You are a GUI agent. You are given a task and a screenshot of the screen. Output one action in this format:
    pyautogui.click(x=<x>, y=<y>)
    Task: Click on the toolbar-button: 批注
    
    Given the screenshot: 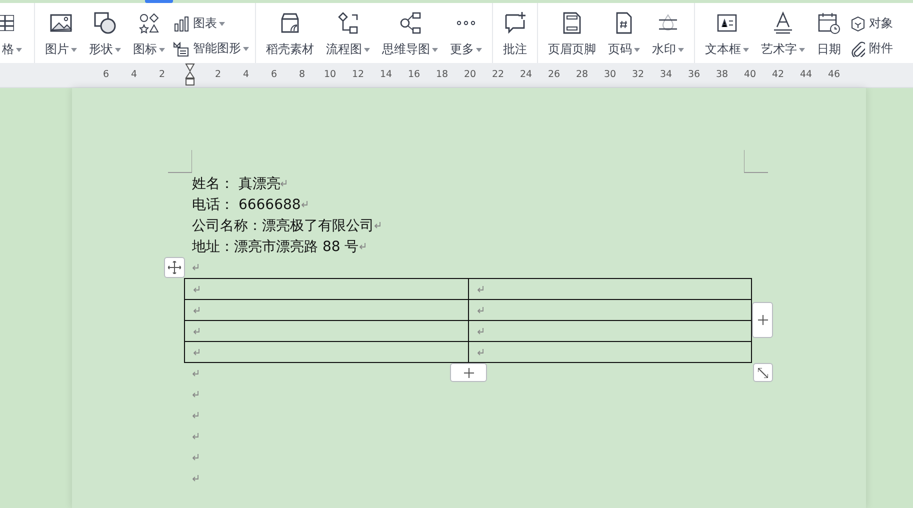 What is the action you would take?
    pyautogui.click(x=515, y=49)
    